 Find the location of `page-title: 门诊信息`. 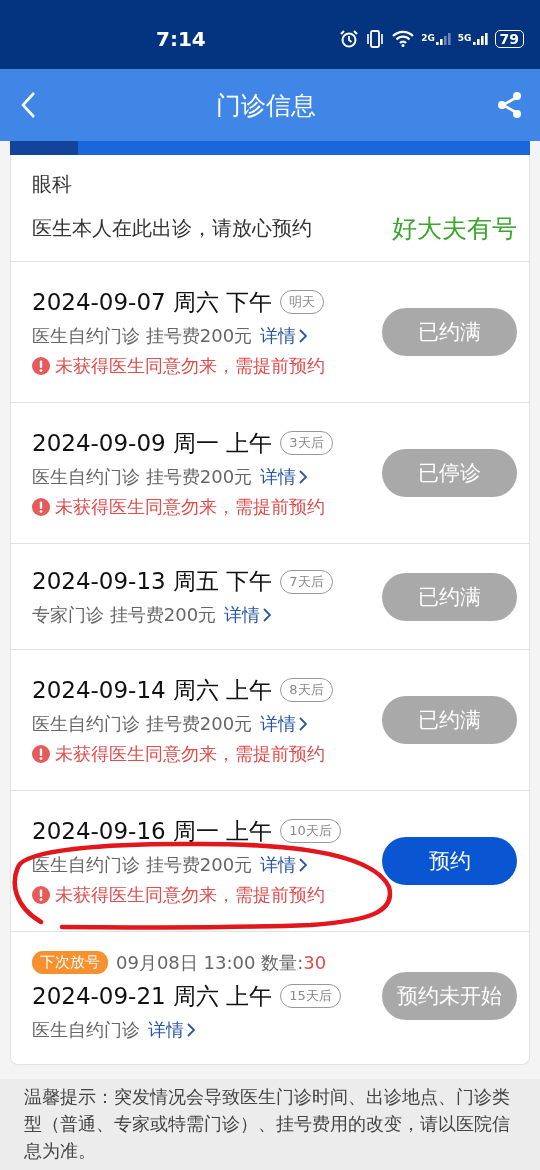

page-title: 门诊信息 is located at coordinates (266, 105).